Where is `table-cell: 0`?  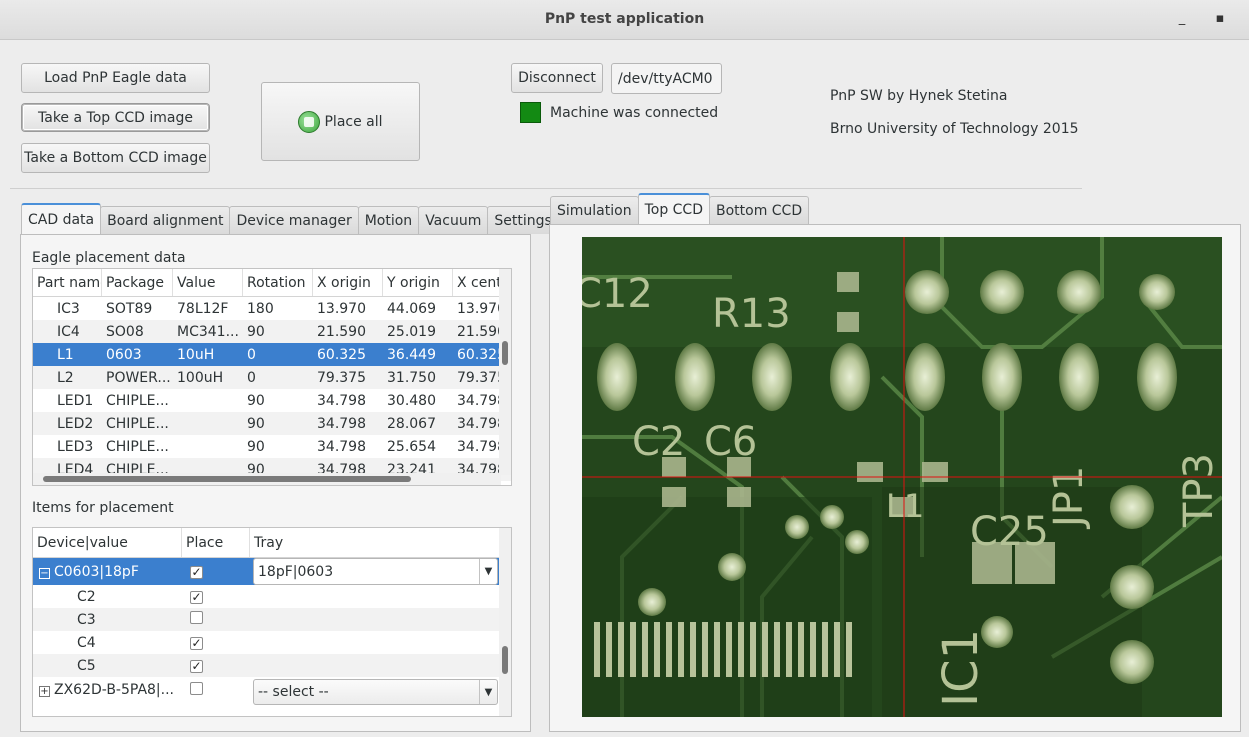
table-cell: 0 is located at coordinates (251, 354).